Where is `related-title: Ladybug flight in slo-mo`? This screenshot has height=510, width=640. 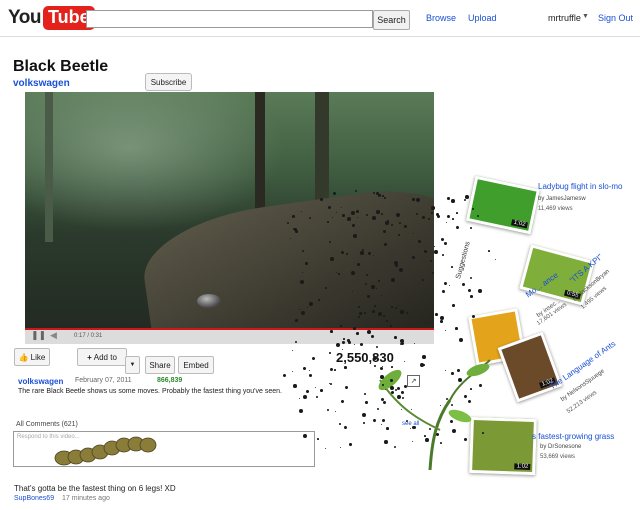
related-title: Ladybug flight in slo-mo is located at coordinates (580, 186).